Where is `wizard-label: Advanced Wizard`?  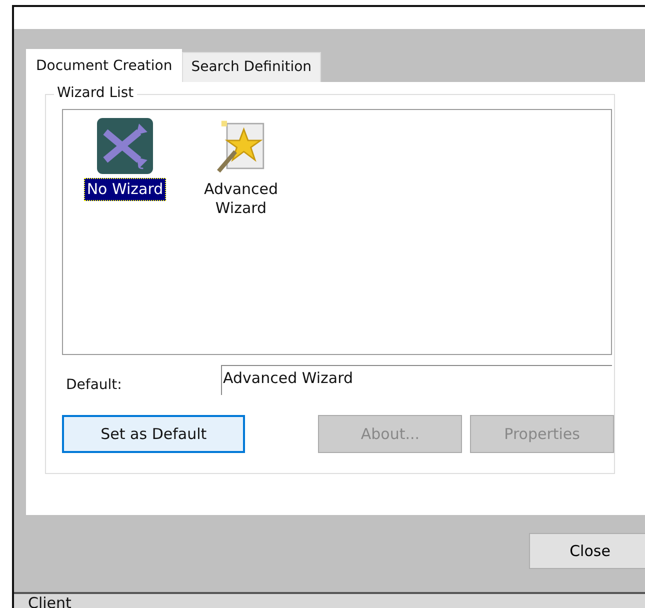
wizard-label: Advanced Wizard is located at coordinates (241, 199).